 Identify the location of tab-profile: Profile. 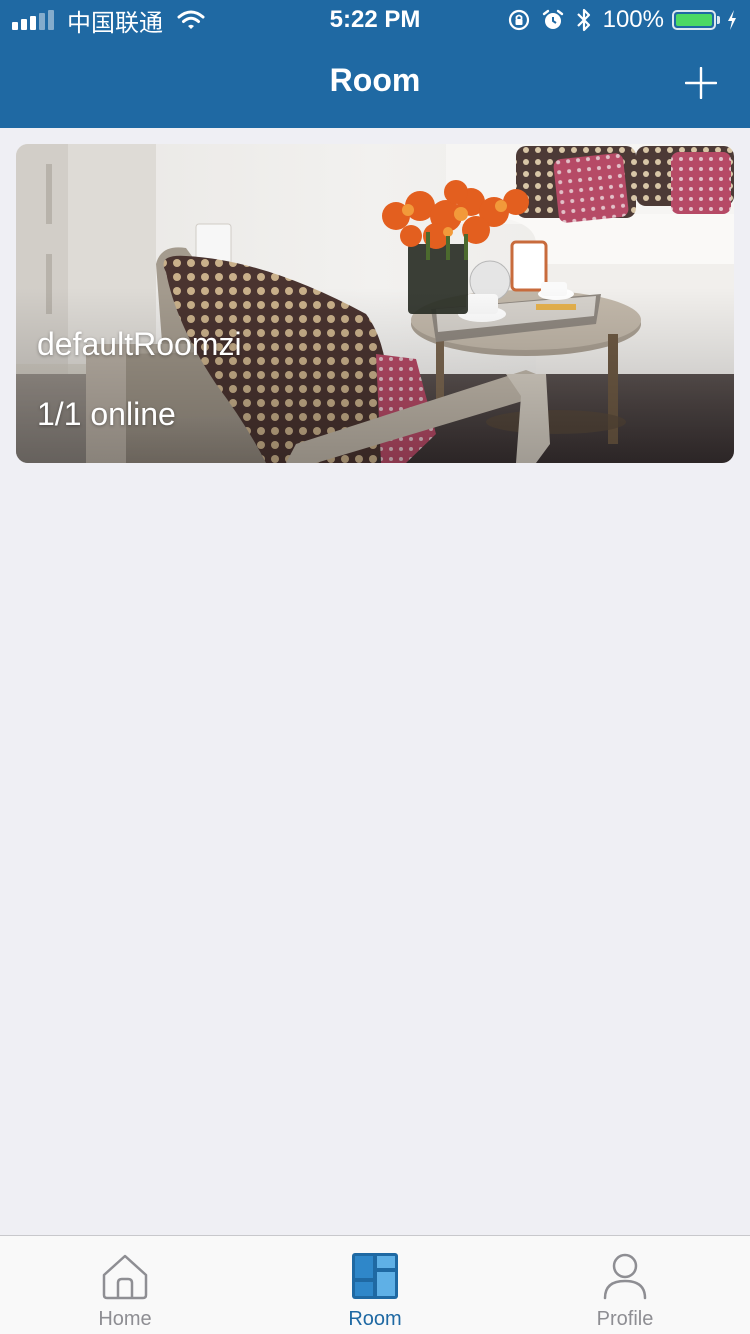
(625, 1285).